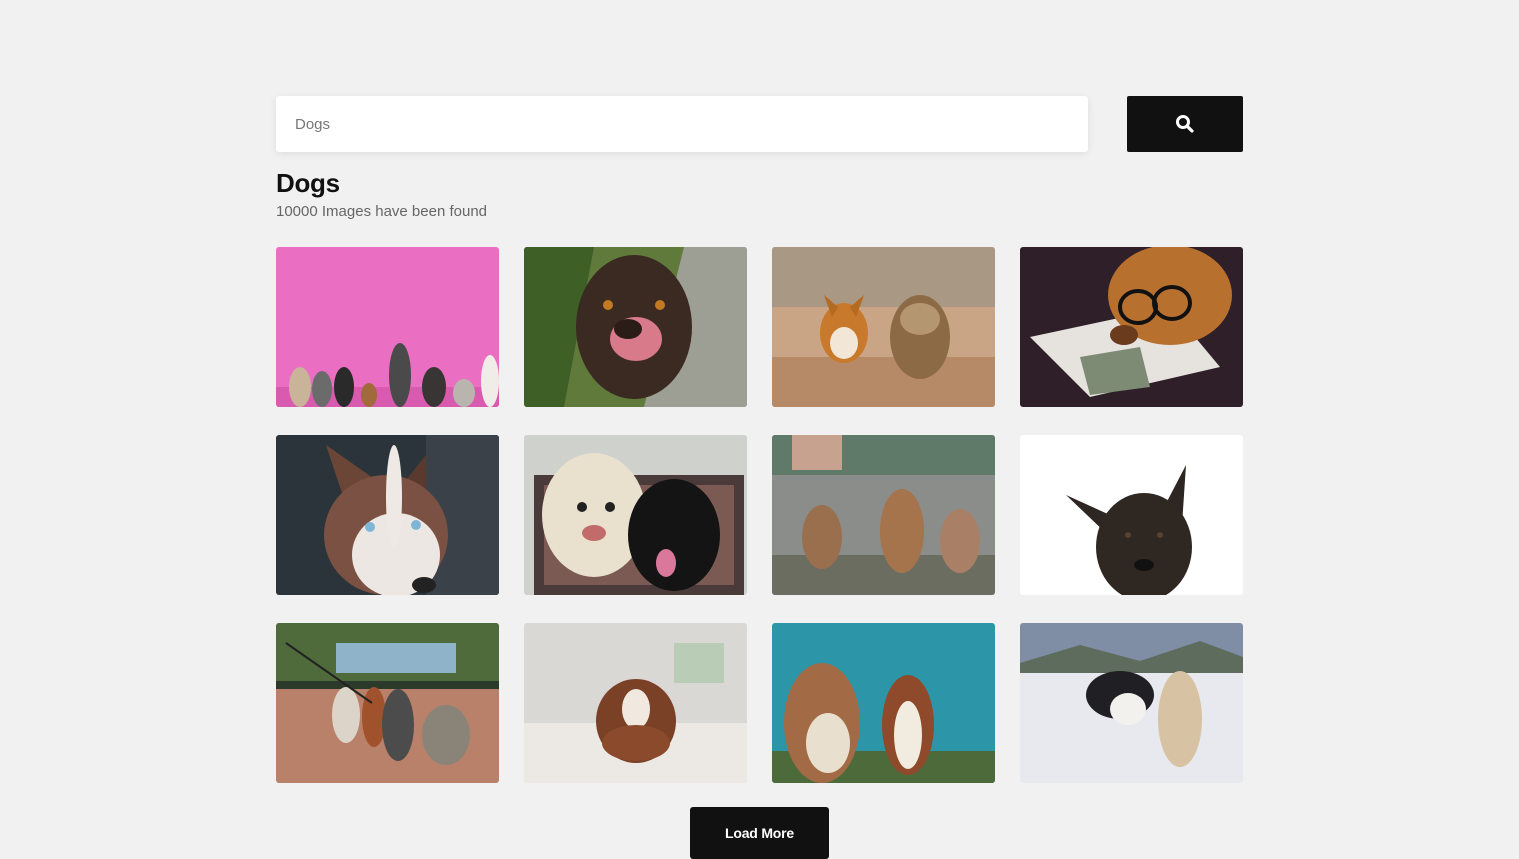  Describe the element at coordinates (682, 124) in the screenshot. I see `search-input` at that location.